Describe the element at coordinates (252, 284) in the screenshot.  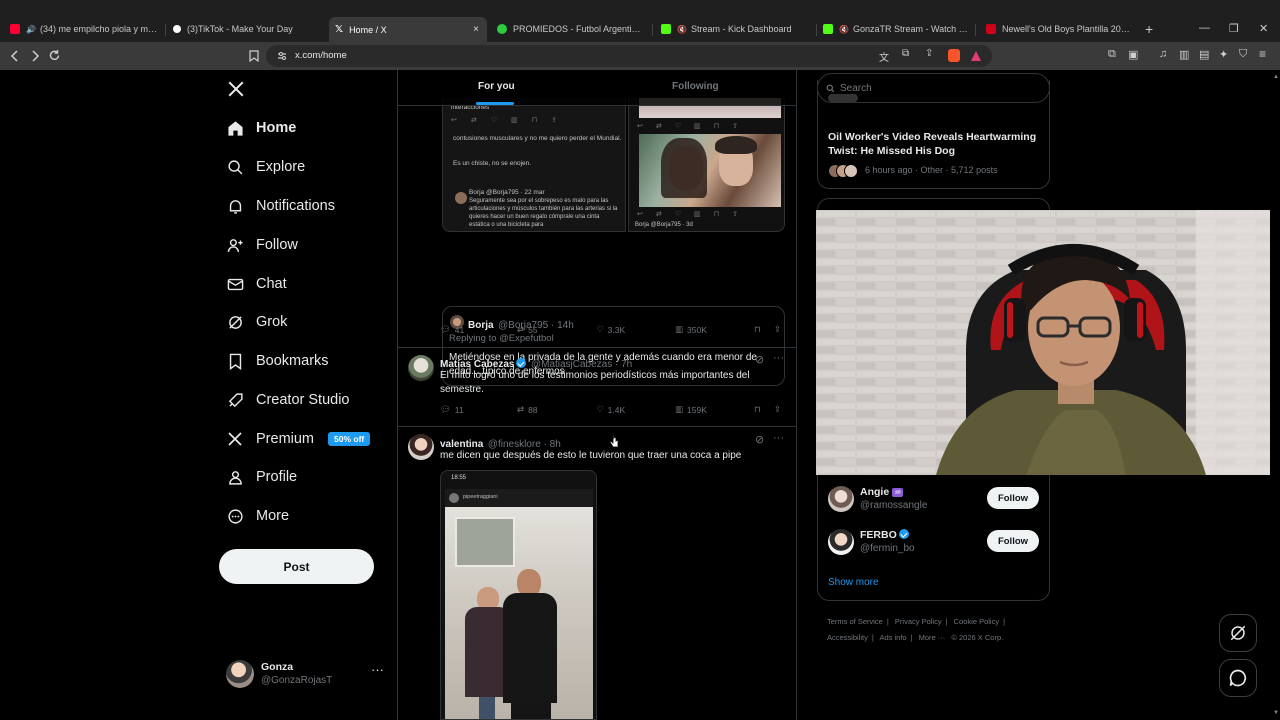
I see `nav-item-chat: Chat` at that location.